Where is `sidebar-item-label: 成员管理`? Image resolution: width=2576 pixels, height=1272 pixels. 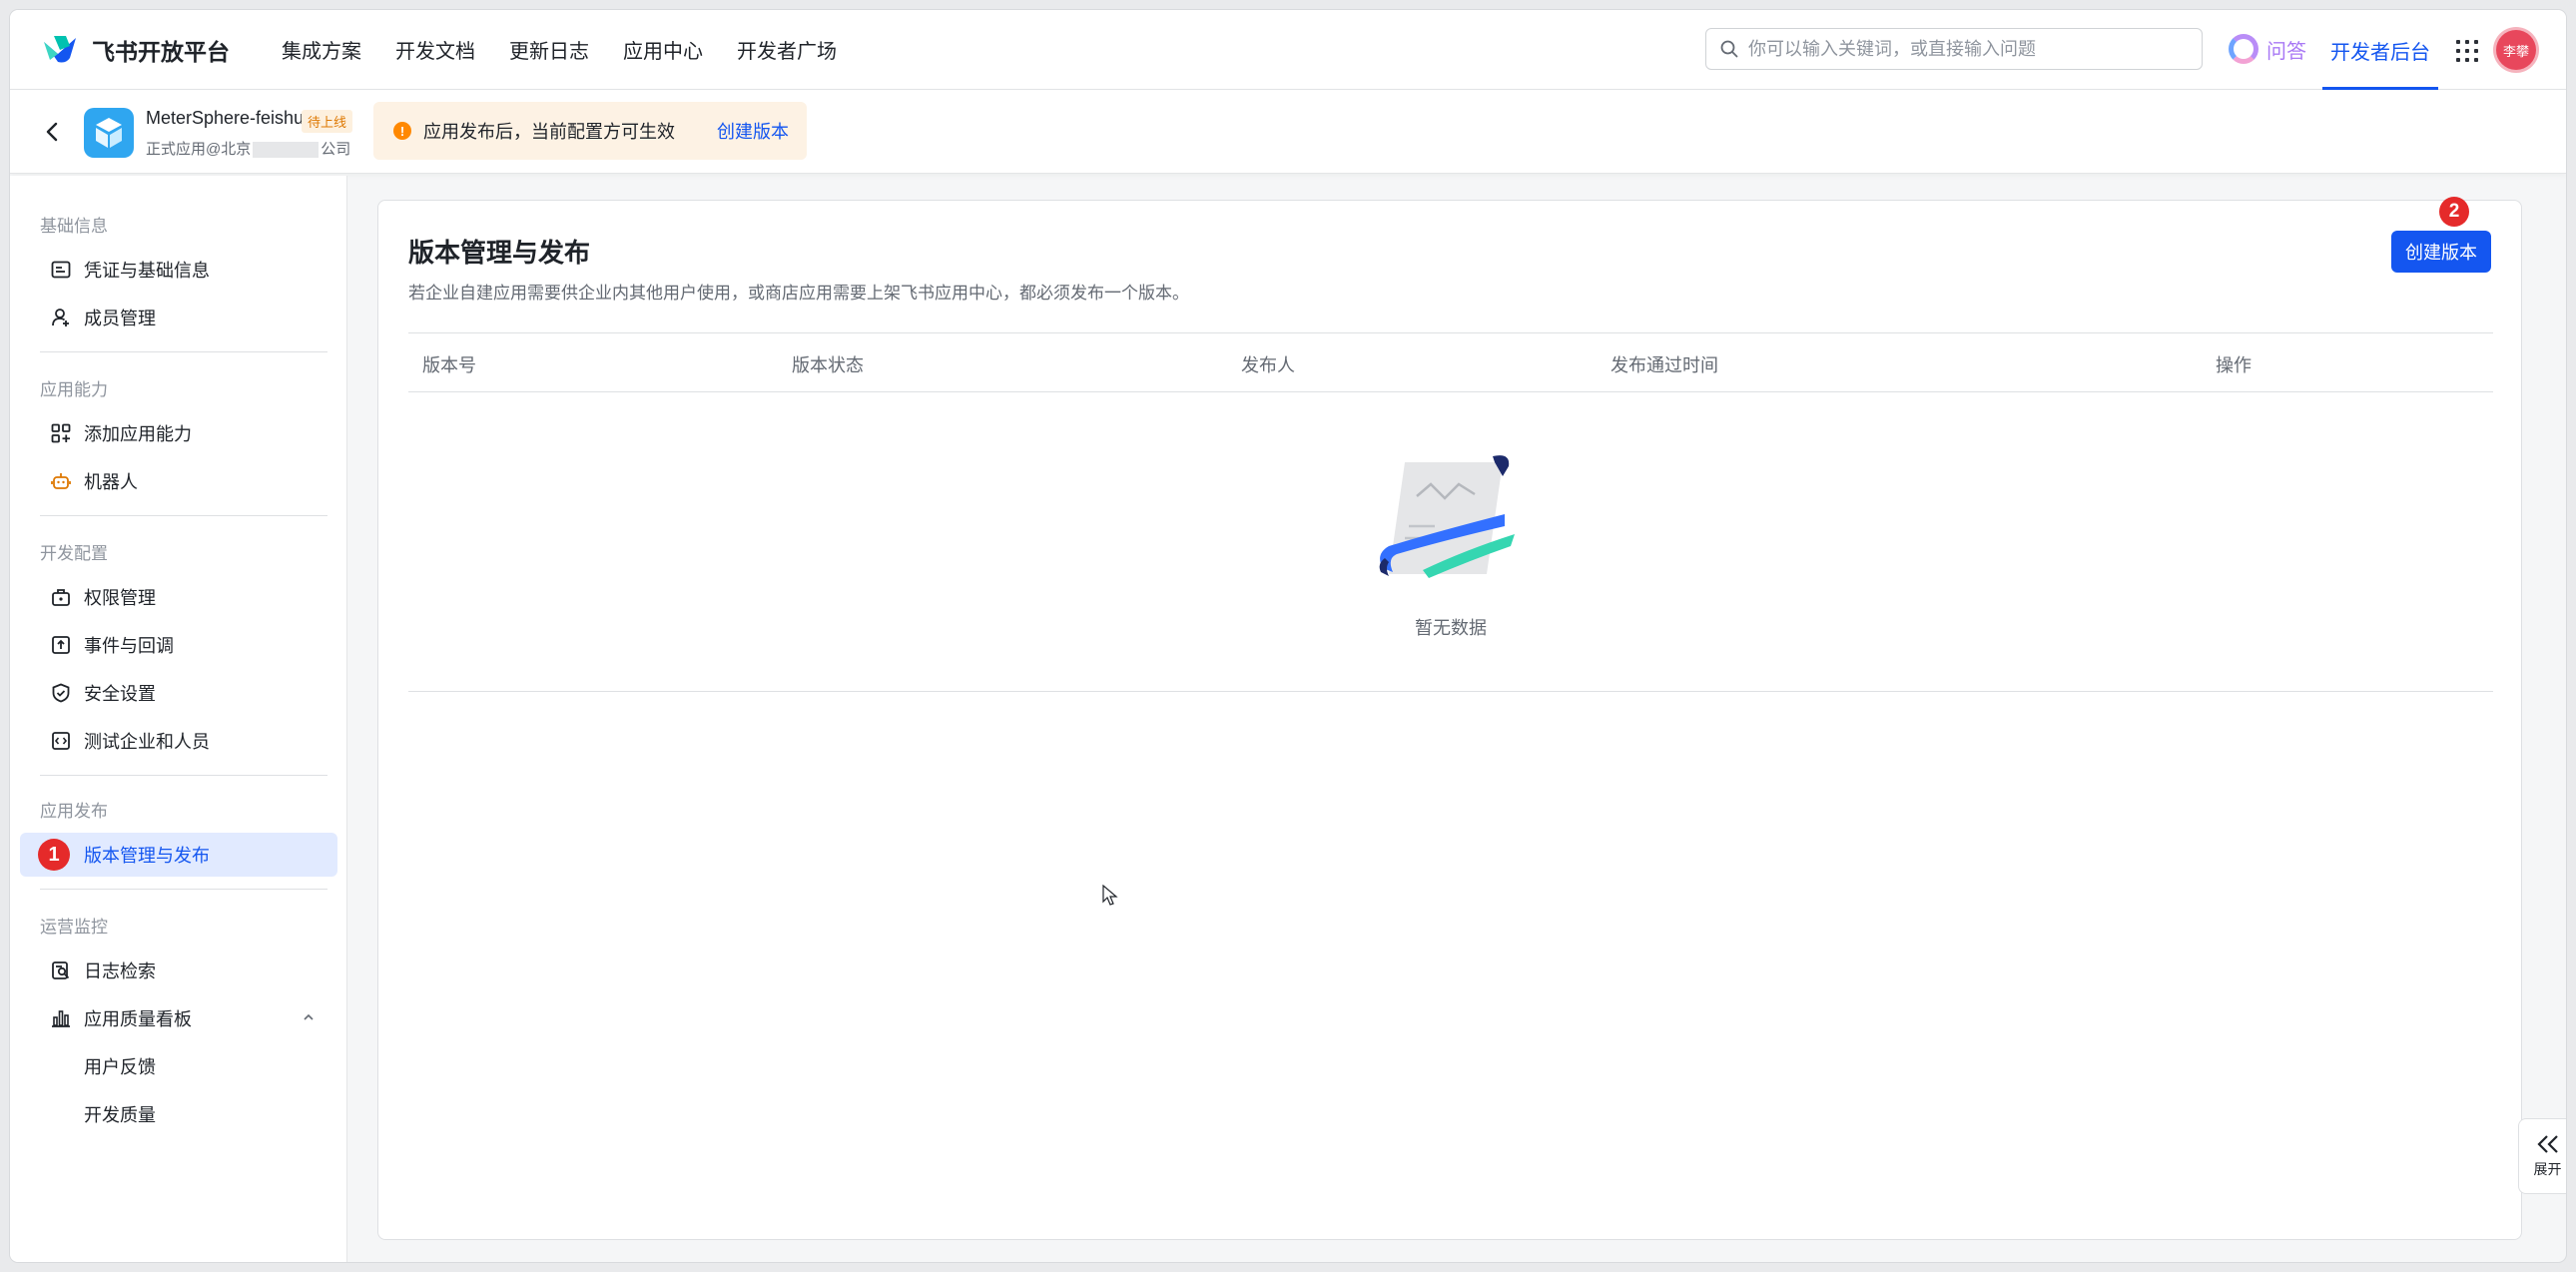 sidebar-item-label: 成员管理 is located at coordinates (120, 318).